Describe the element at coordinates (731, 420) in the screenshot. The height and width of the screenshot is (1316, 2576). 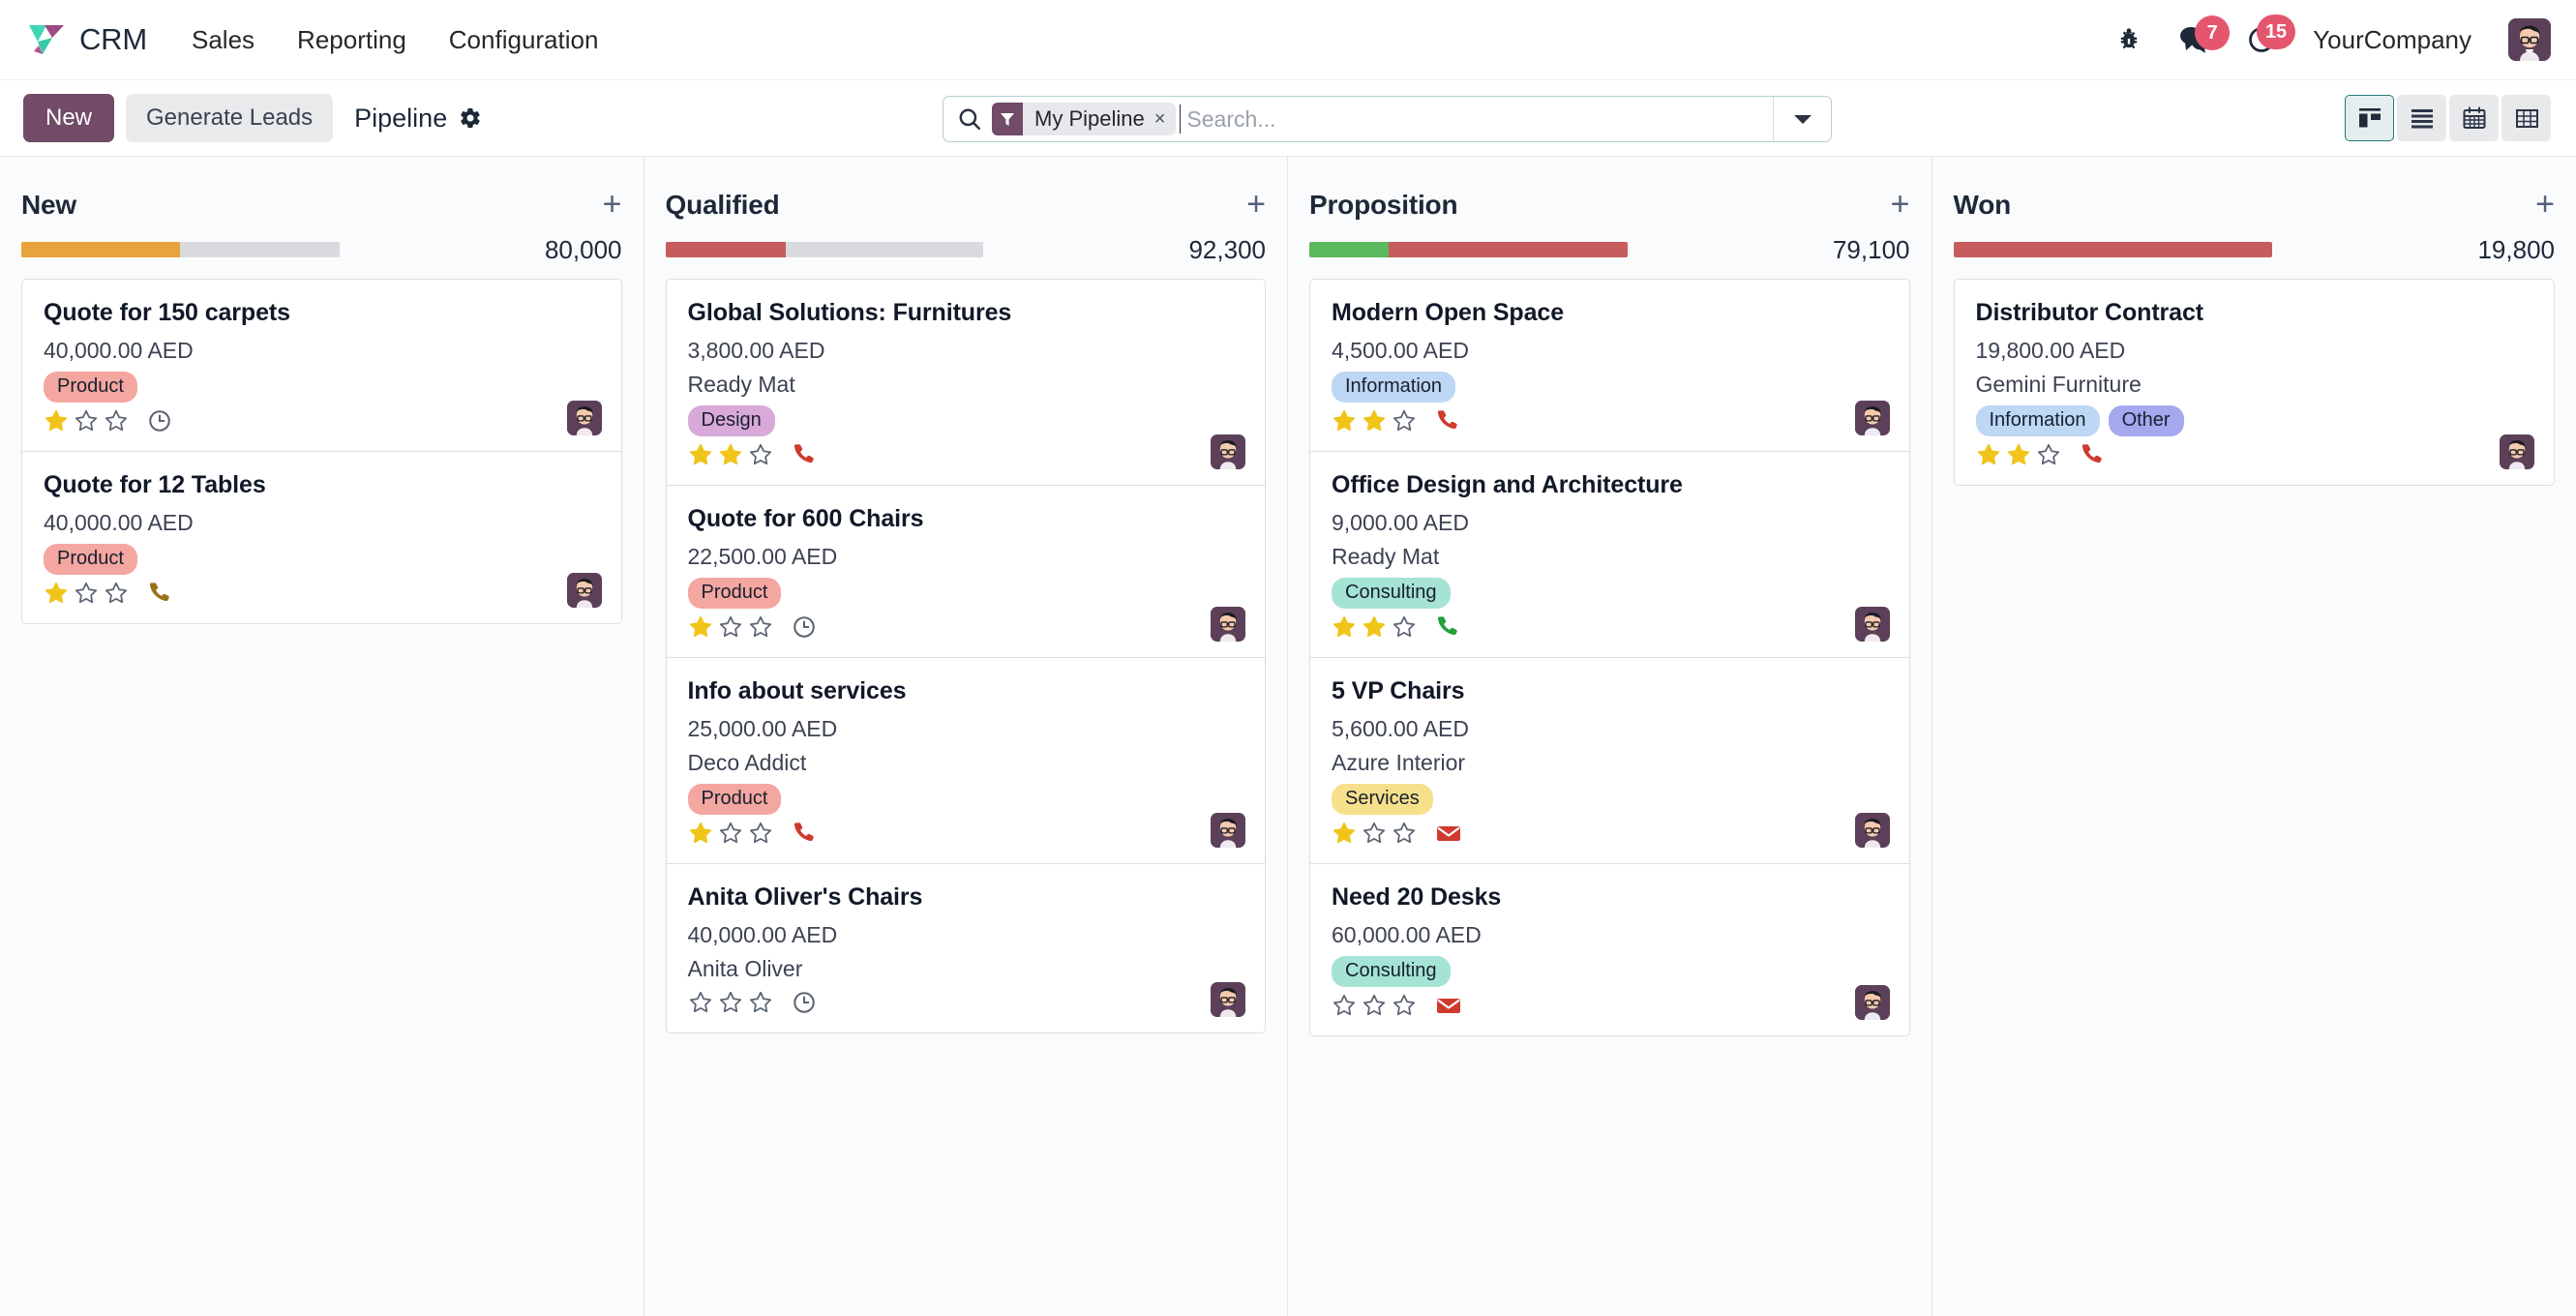
I see `card-tag: Design` at that location.